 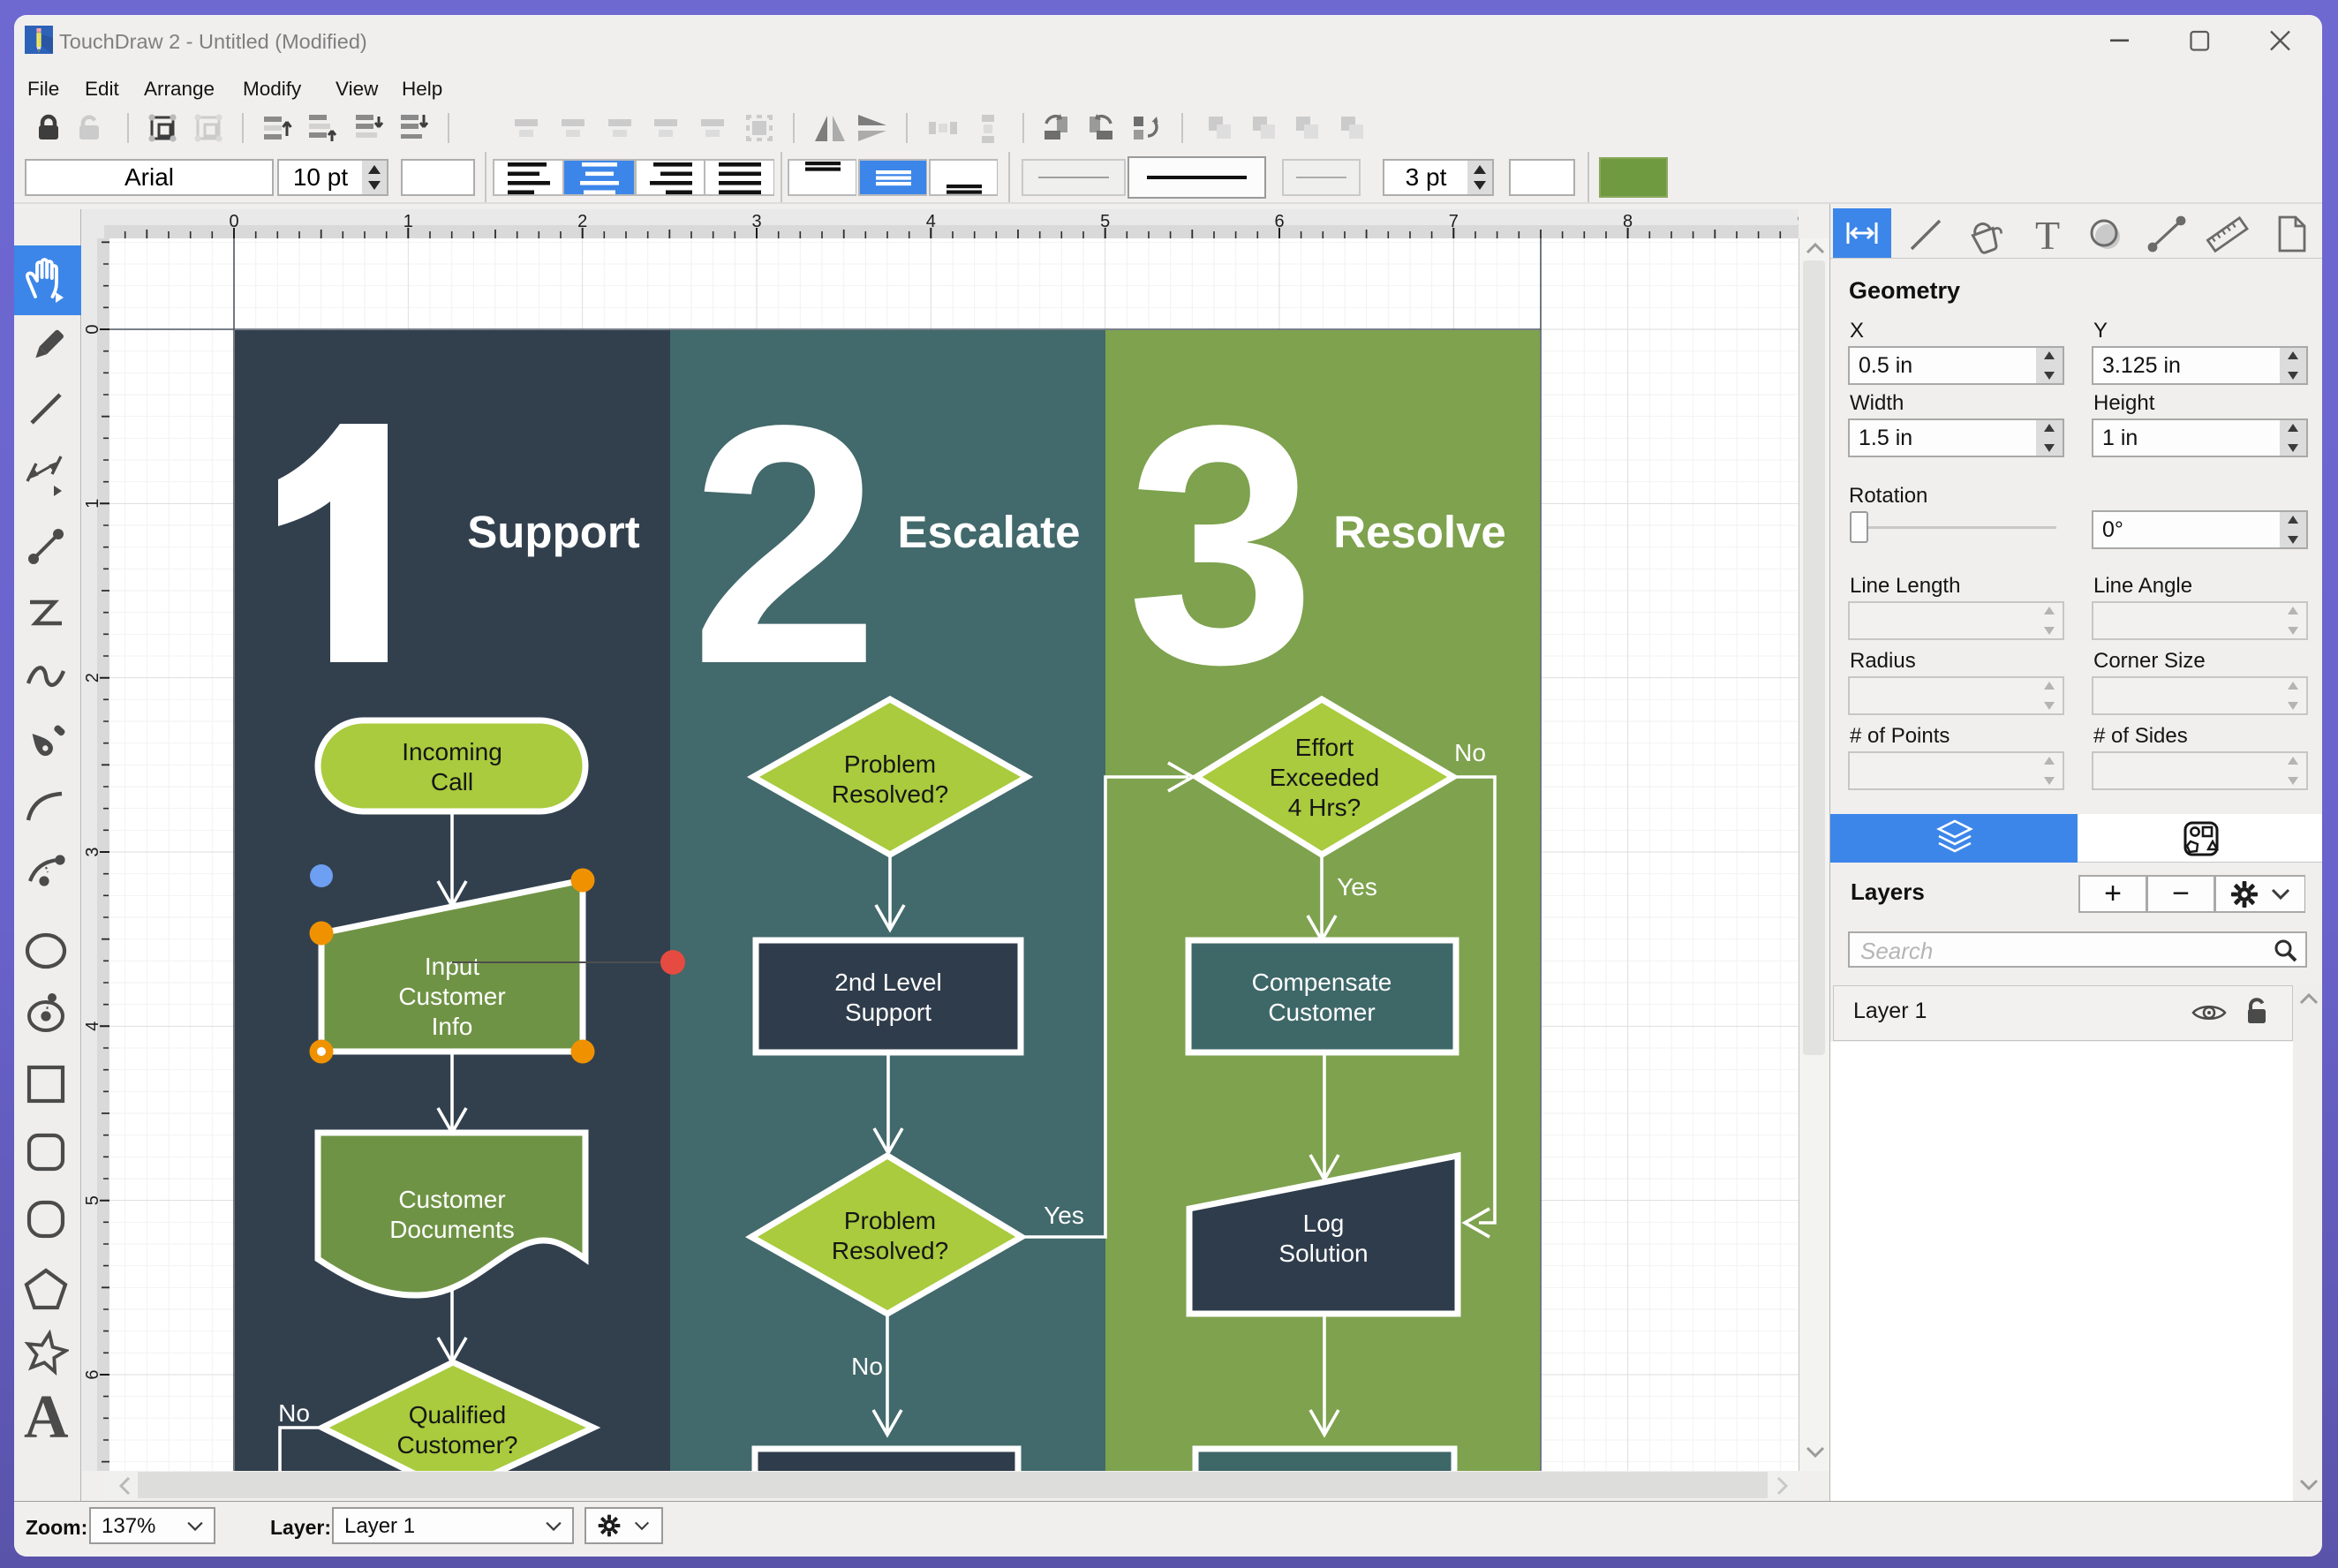 I want to click on svg-text: Log, so click(x=1324, y=1223).